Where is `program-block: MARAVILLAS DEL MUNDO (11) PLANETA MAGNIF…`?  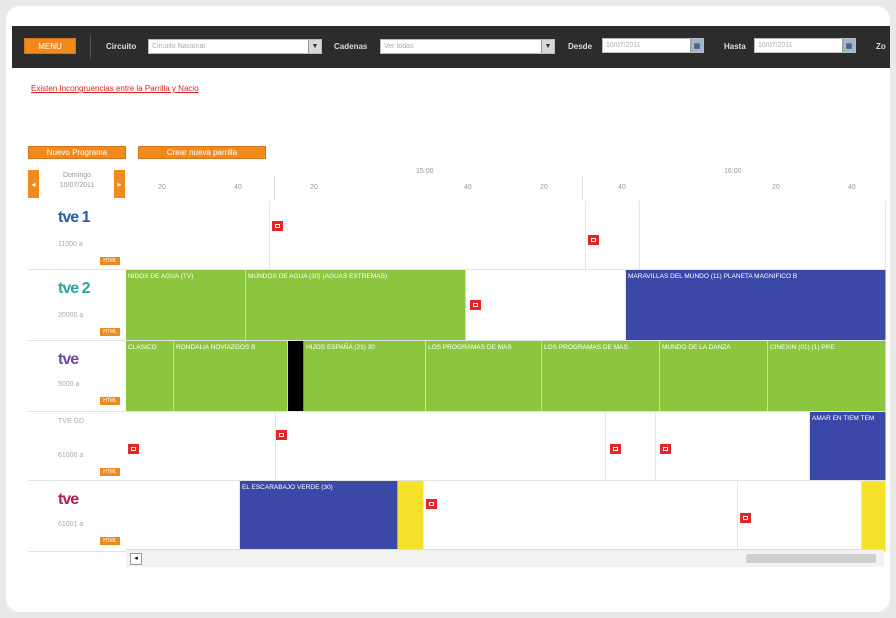 program-block: MARAVILLAS DEL MUNDO (11) PLANETA MAGNIF… is located at coordinates (756, 305).